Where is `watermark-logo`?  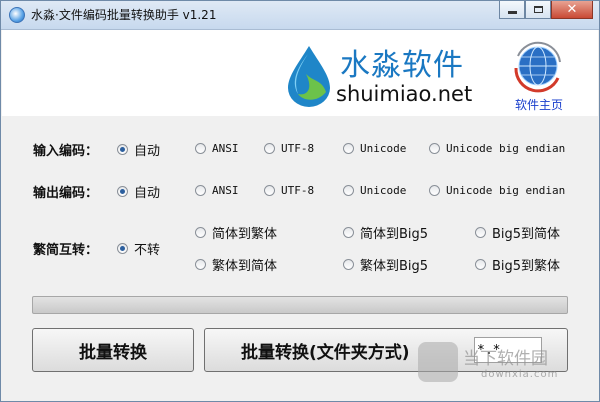 watermark-logo is located at coordinates (438, 362).